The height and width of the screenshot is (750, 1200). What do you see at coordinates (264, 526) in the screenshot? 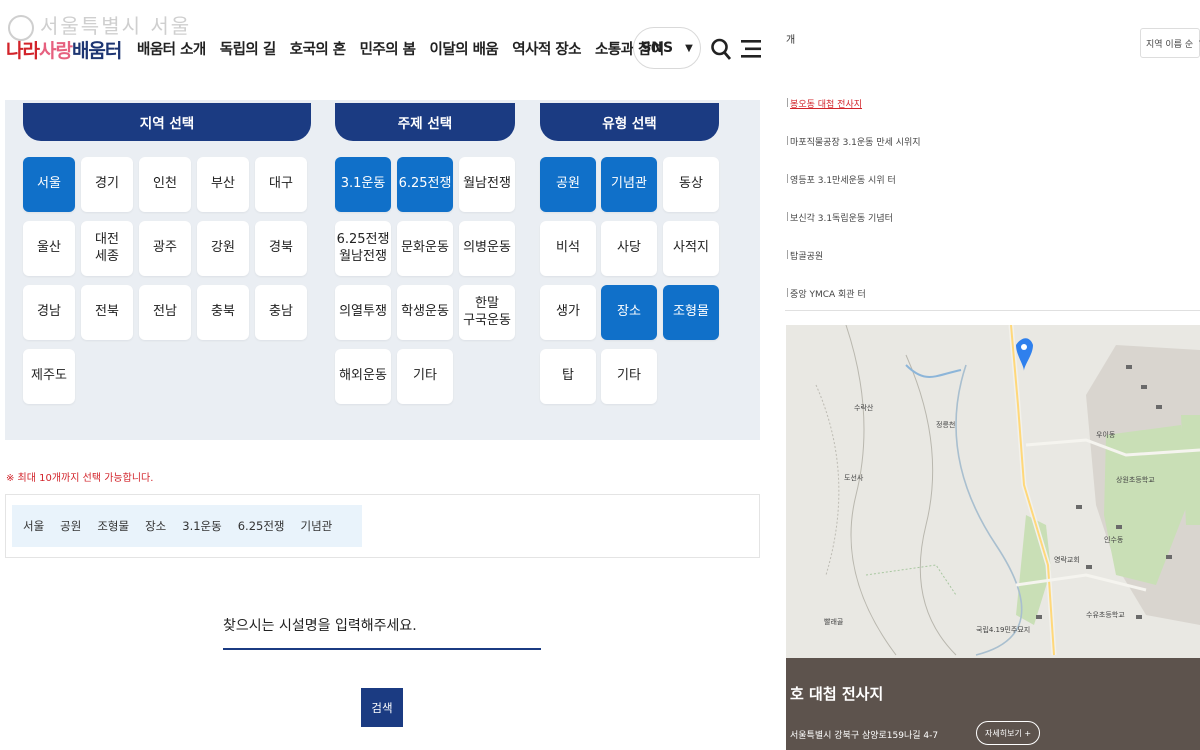
I see `selected-tag: 6.25전쟁` at bounding box center [264, 526].